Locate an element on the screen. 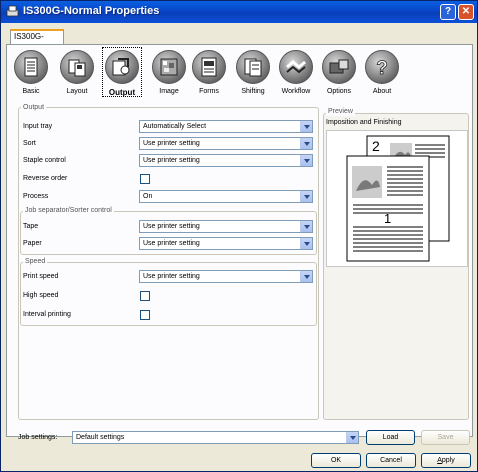 This screenshot has width=478, height=472. category-label: Output is located at coordinates (122, 92).